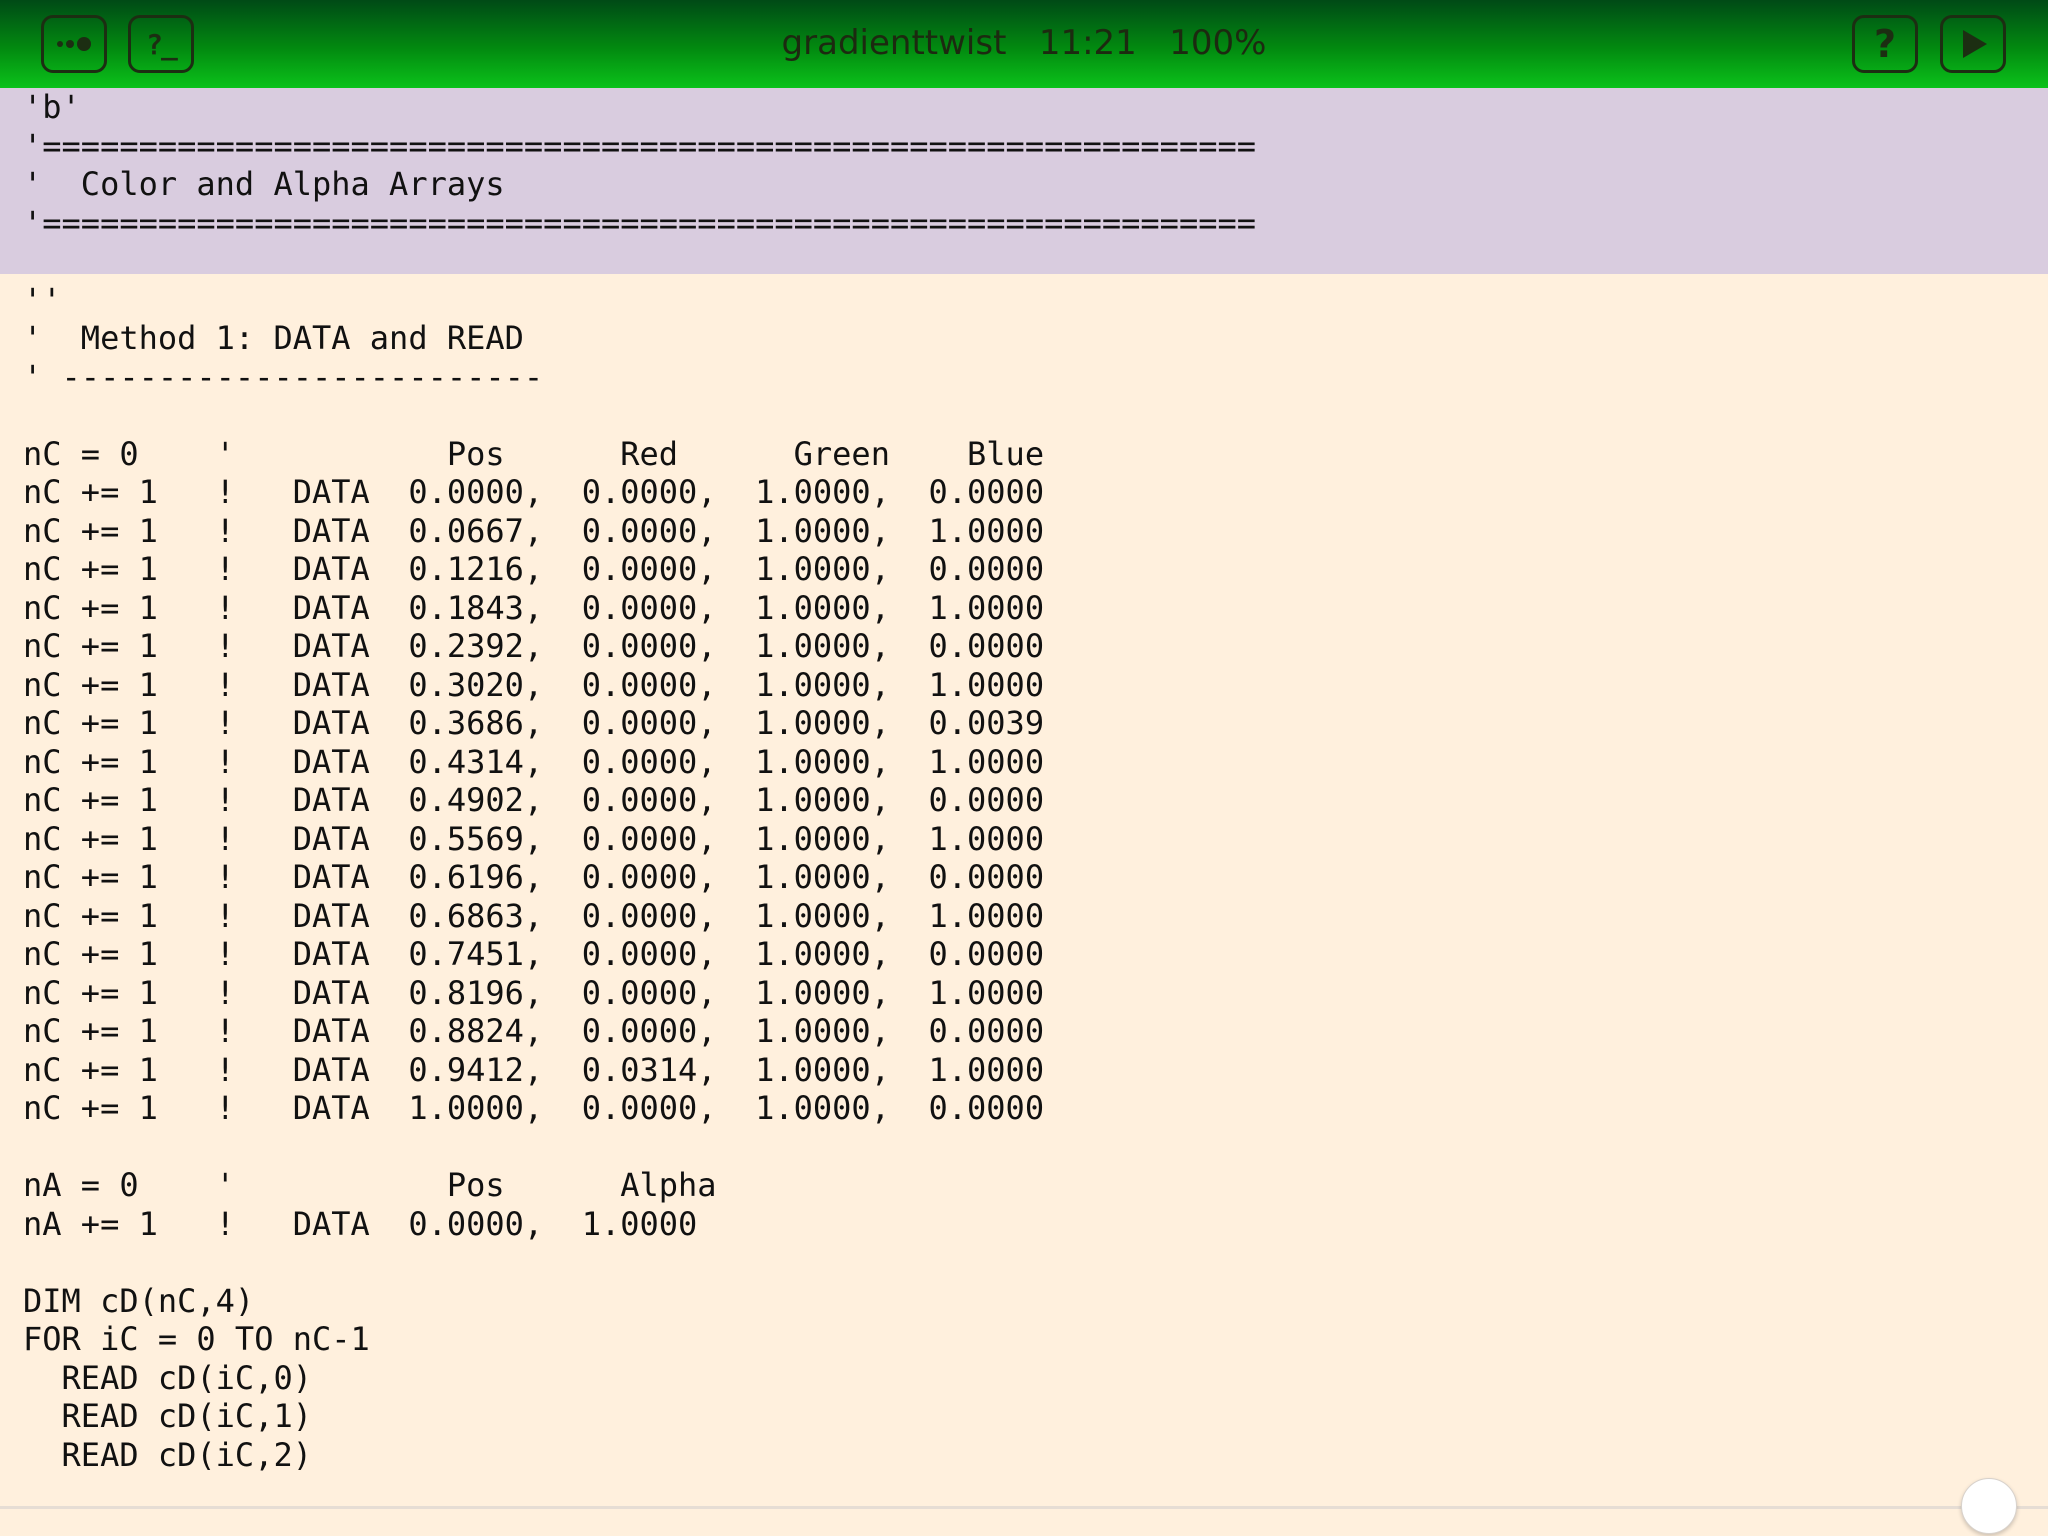 Image resolution: width=2048 pixels, height=1536 pixels. What do you see at coordinates (639, 1455) in the screenshot?
I see `code-line: READ cD(iC,2)` at bounding box center [639, 1455].